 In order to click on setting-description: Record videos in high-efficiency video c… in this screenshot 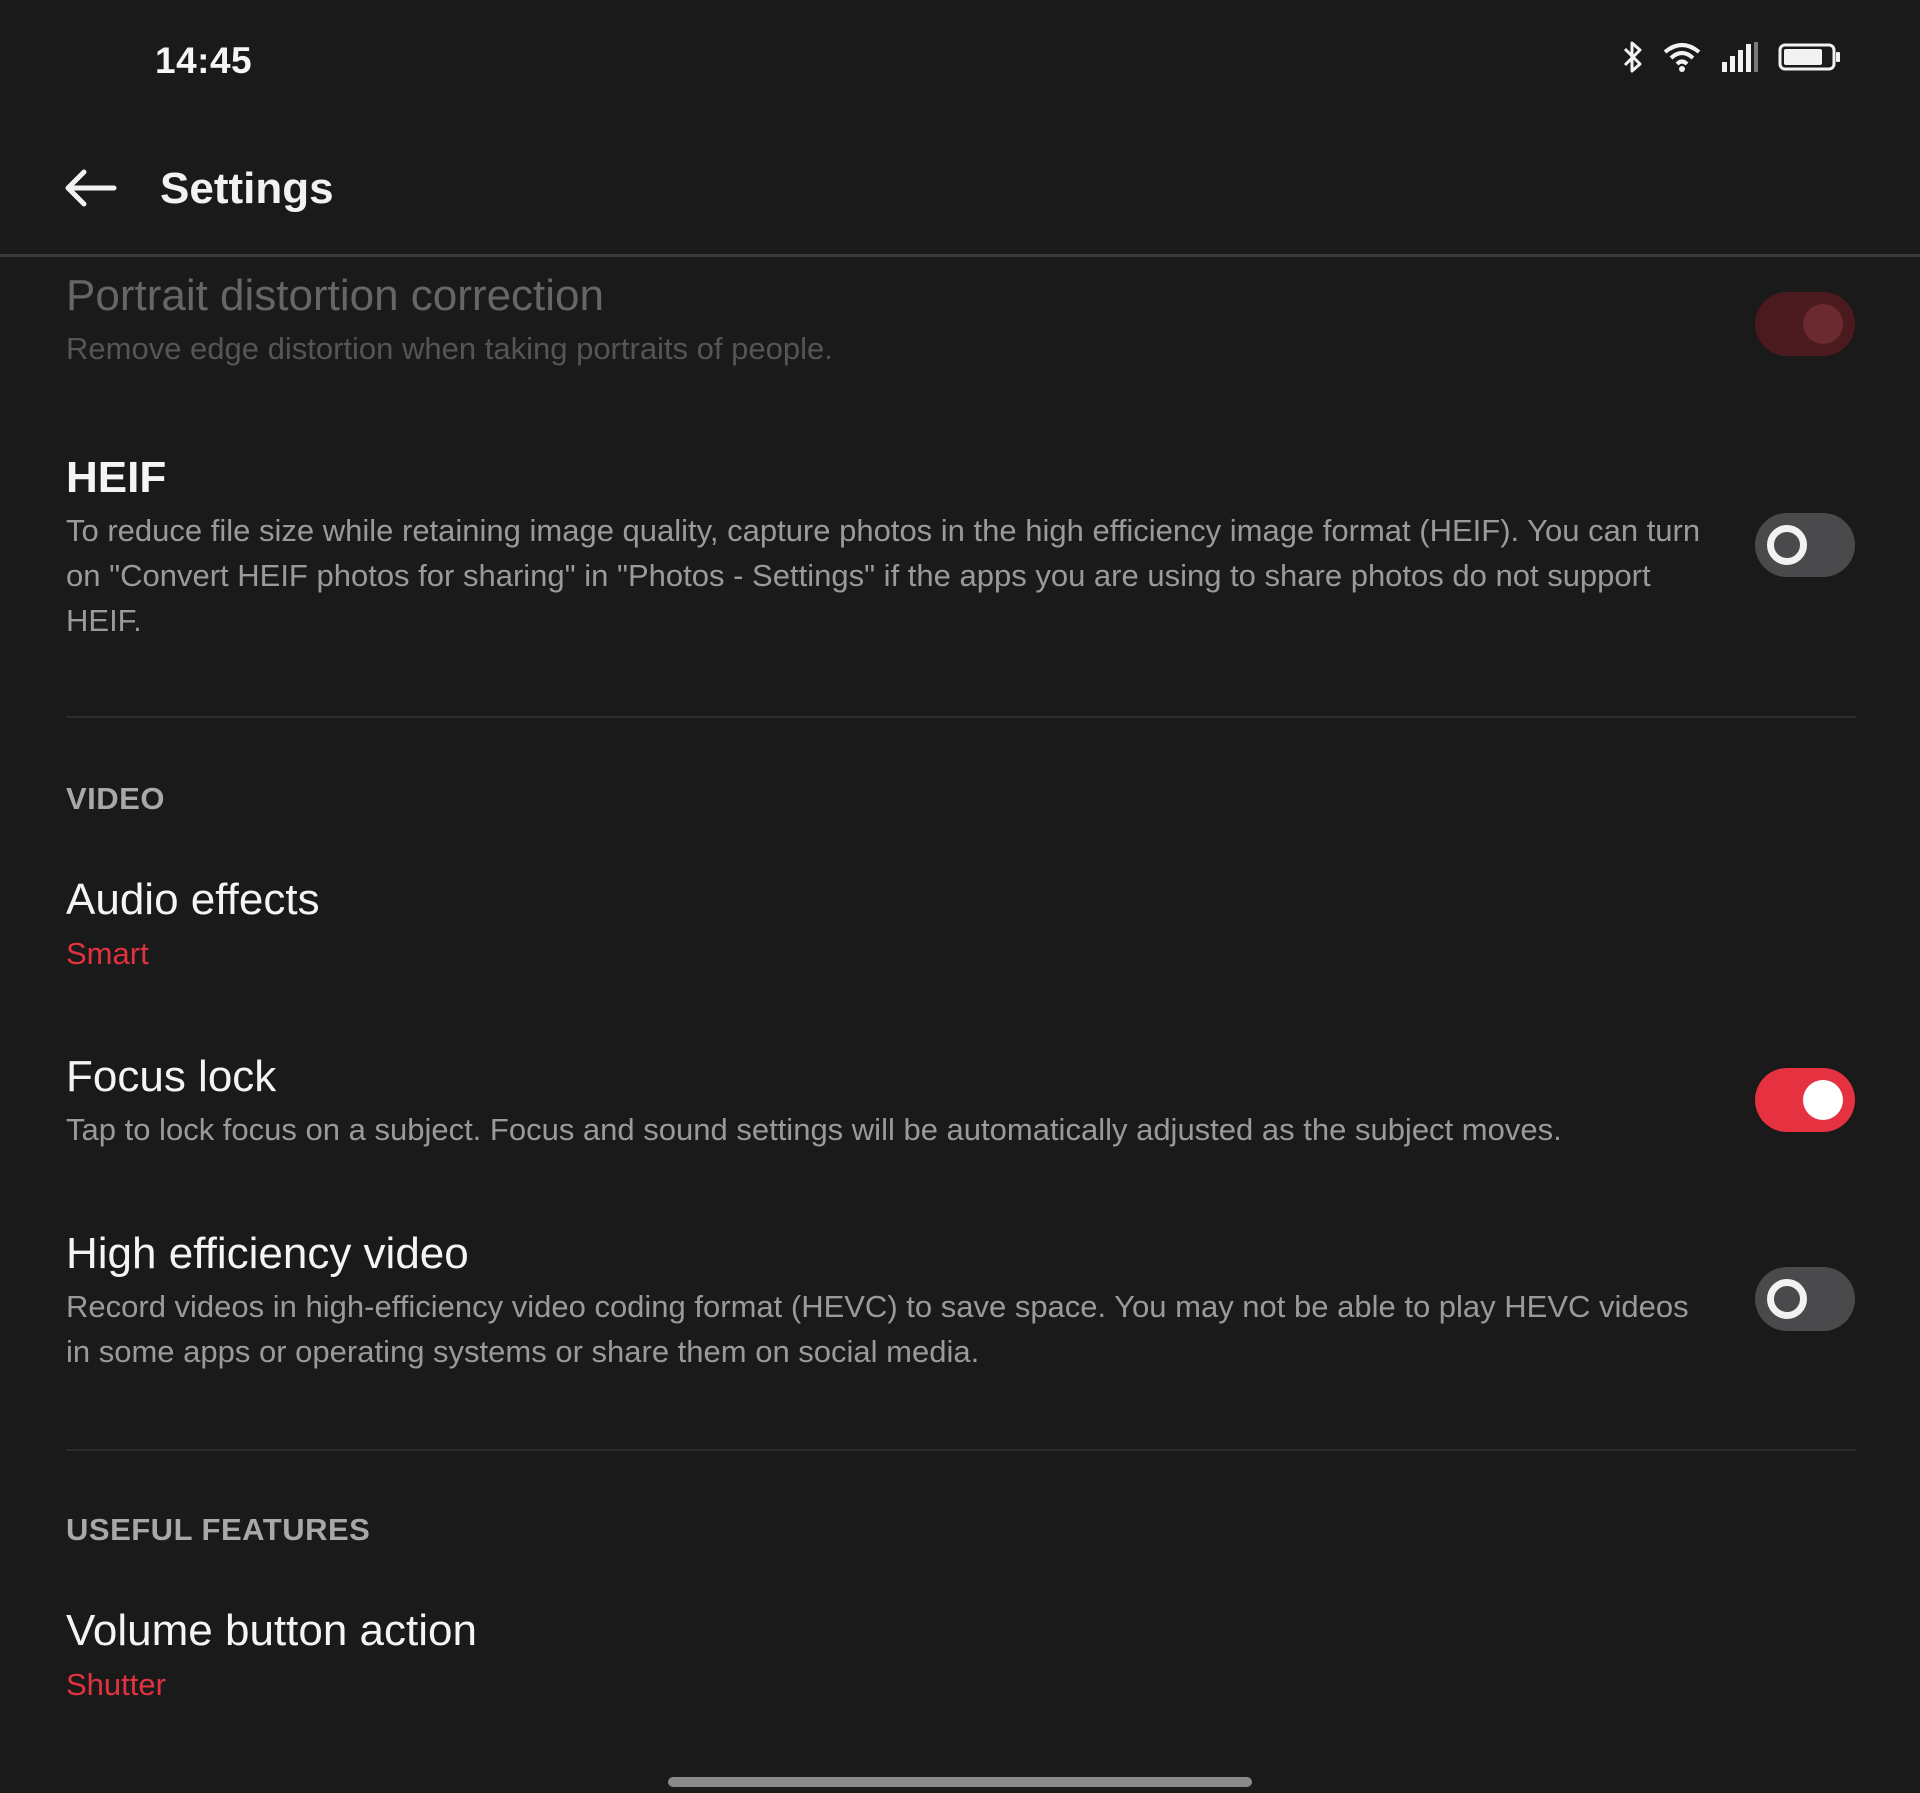, I will do `click(877, 1329)`.